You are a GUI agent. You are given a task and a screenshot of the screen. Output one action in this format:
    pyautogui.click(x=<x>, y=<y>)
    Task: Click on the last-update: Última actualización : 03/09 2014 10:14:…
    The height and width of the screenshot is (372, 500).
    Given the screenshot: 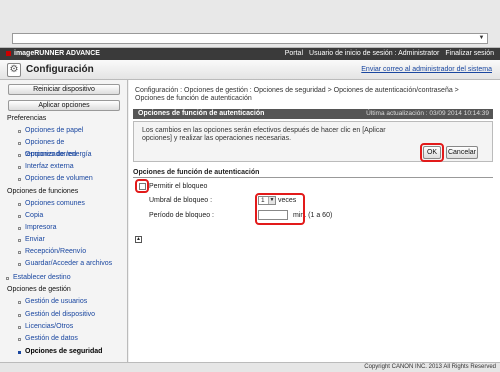 What is the action you would take?
    pyautogui.click(x=427, y=113)
    